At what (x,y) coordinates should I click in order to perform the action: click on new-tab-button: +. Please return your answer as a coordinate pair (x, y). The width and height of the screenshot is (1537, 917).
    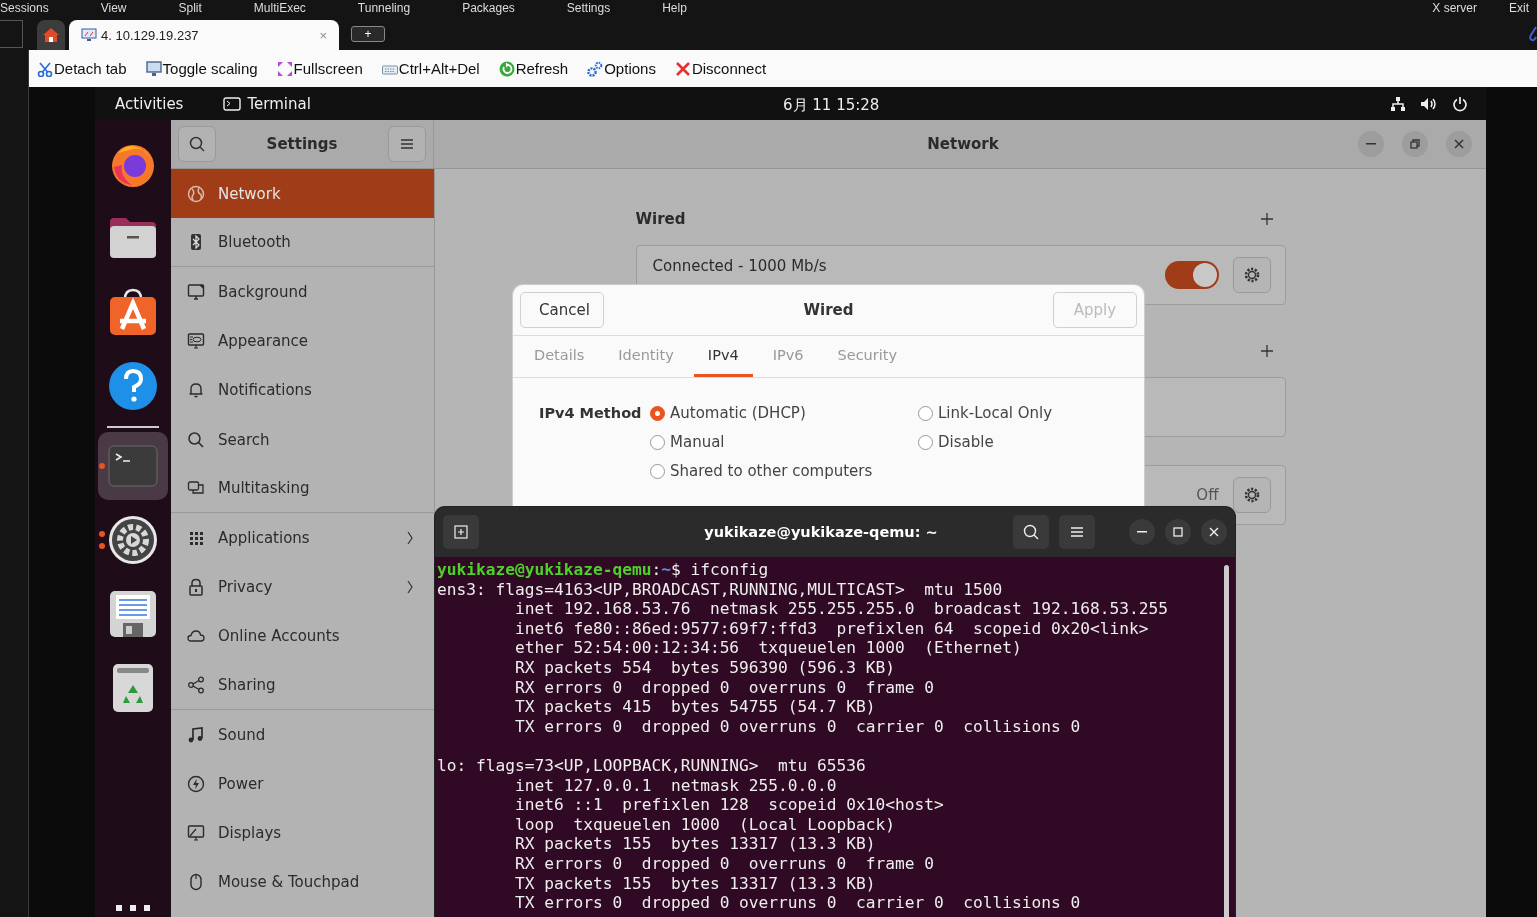
    Looking at the image, I should click on (368, 34).